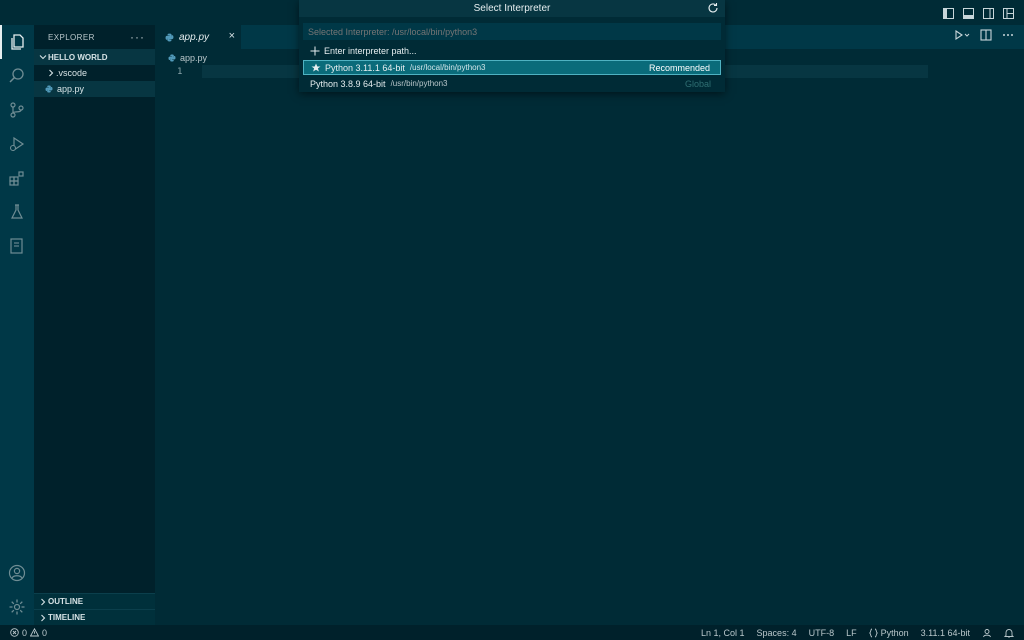 This screenshot has width=1024, height=640. I want to click on recommended-badge: Recommended, so click(679, 67).